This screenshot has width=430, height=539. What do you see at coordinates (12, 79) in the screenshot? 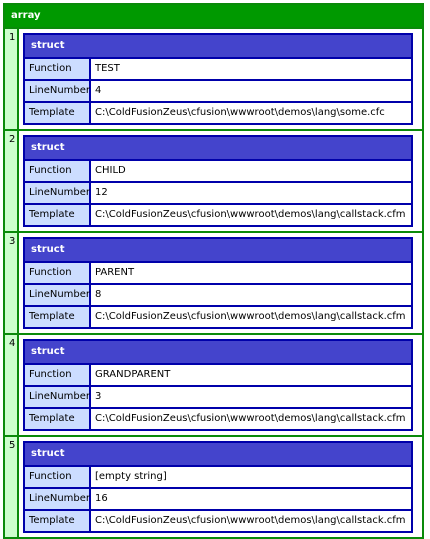
I see `array-index: 1` at bounding box center [12, 79].